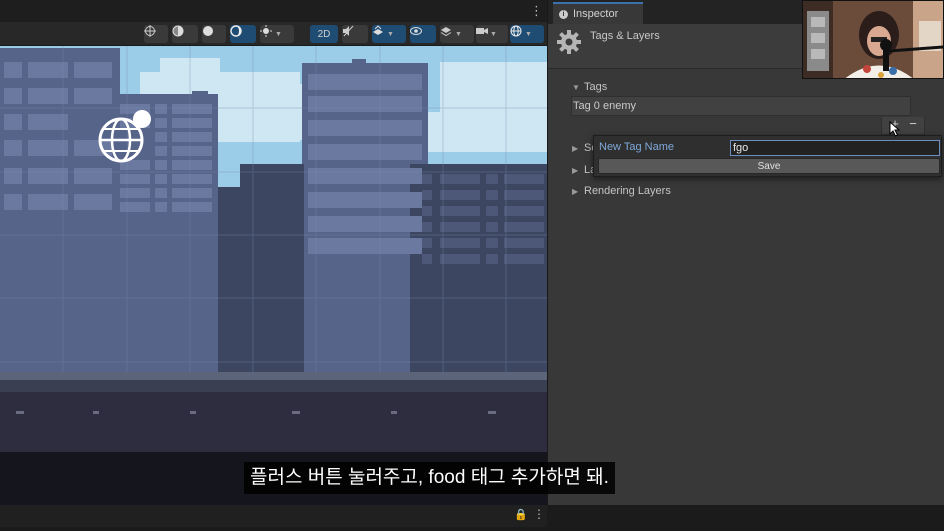 Image resolution: width=944 pixels, height=531 pixels. What do you see at coordinates (273, 376) in the screenshot?
I see `street-curb` at bounding box center [273, 376].